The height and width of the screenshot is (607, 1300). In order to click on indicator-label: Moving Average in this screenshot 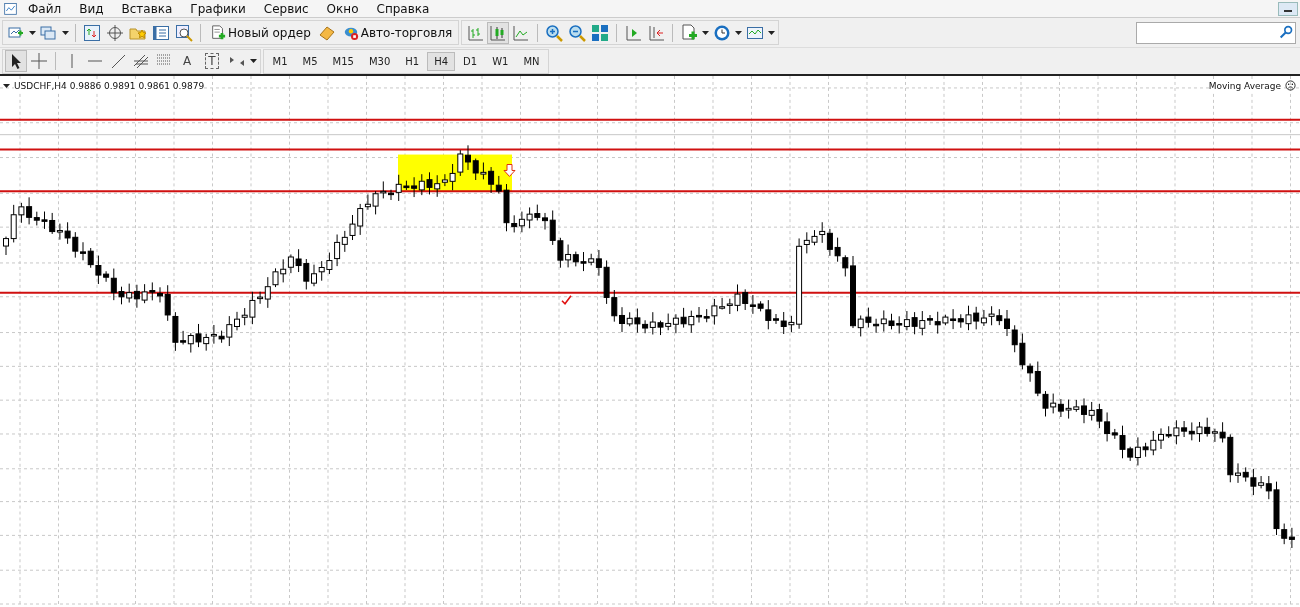, I will do `click(1244, 85)`.